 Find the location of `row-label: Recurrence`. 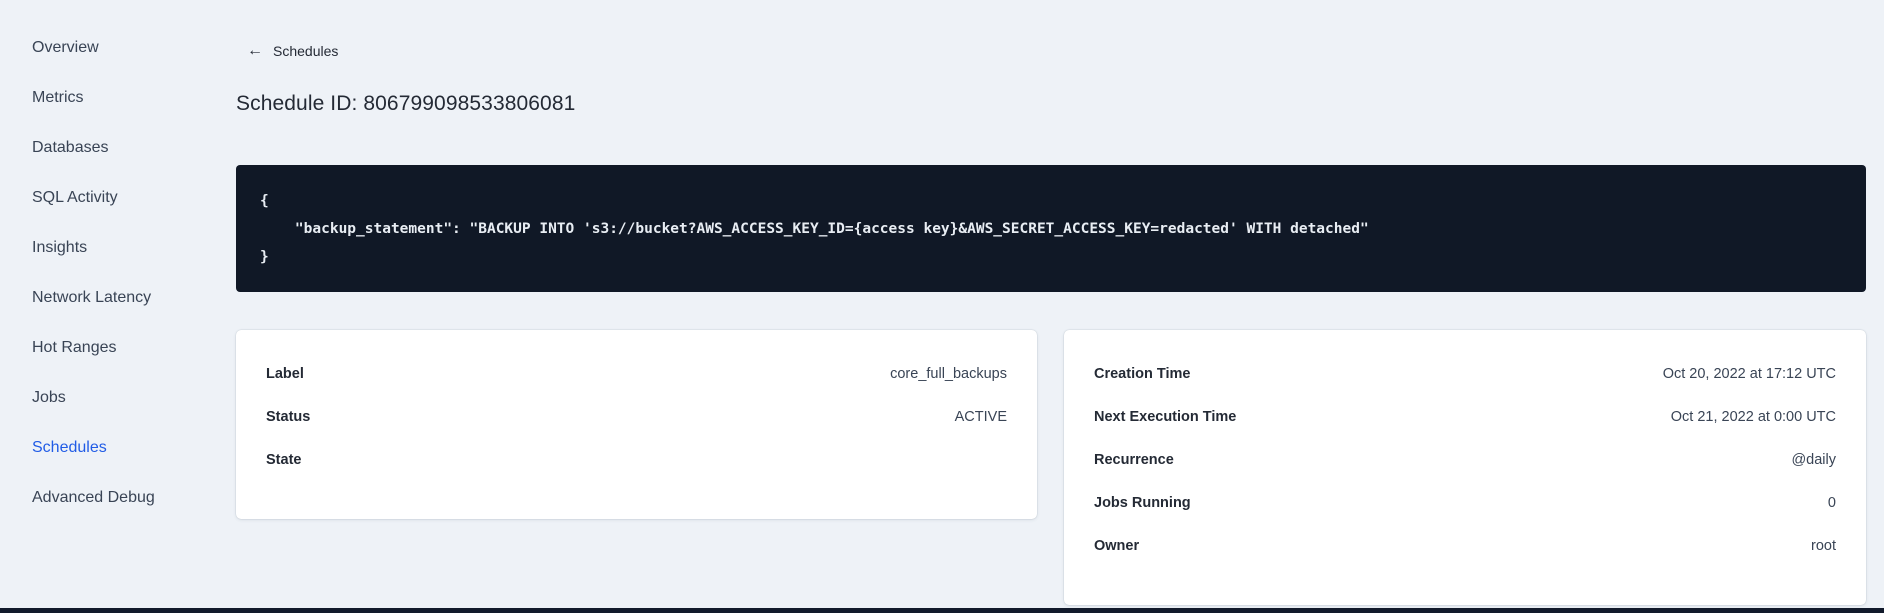

row-label: Recurrence is located at coordinates (1134, 459).